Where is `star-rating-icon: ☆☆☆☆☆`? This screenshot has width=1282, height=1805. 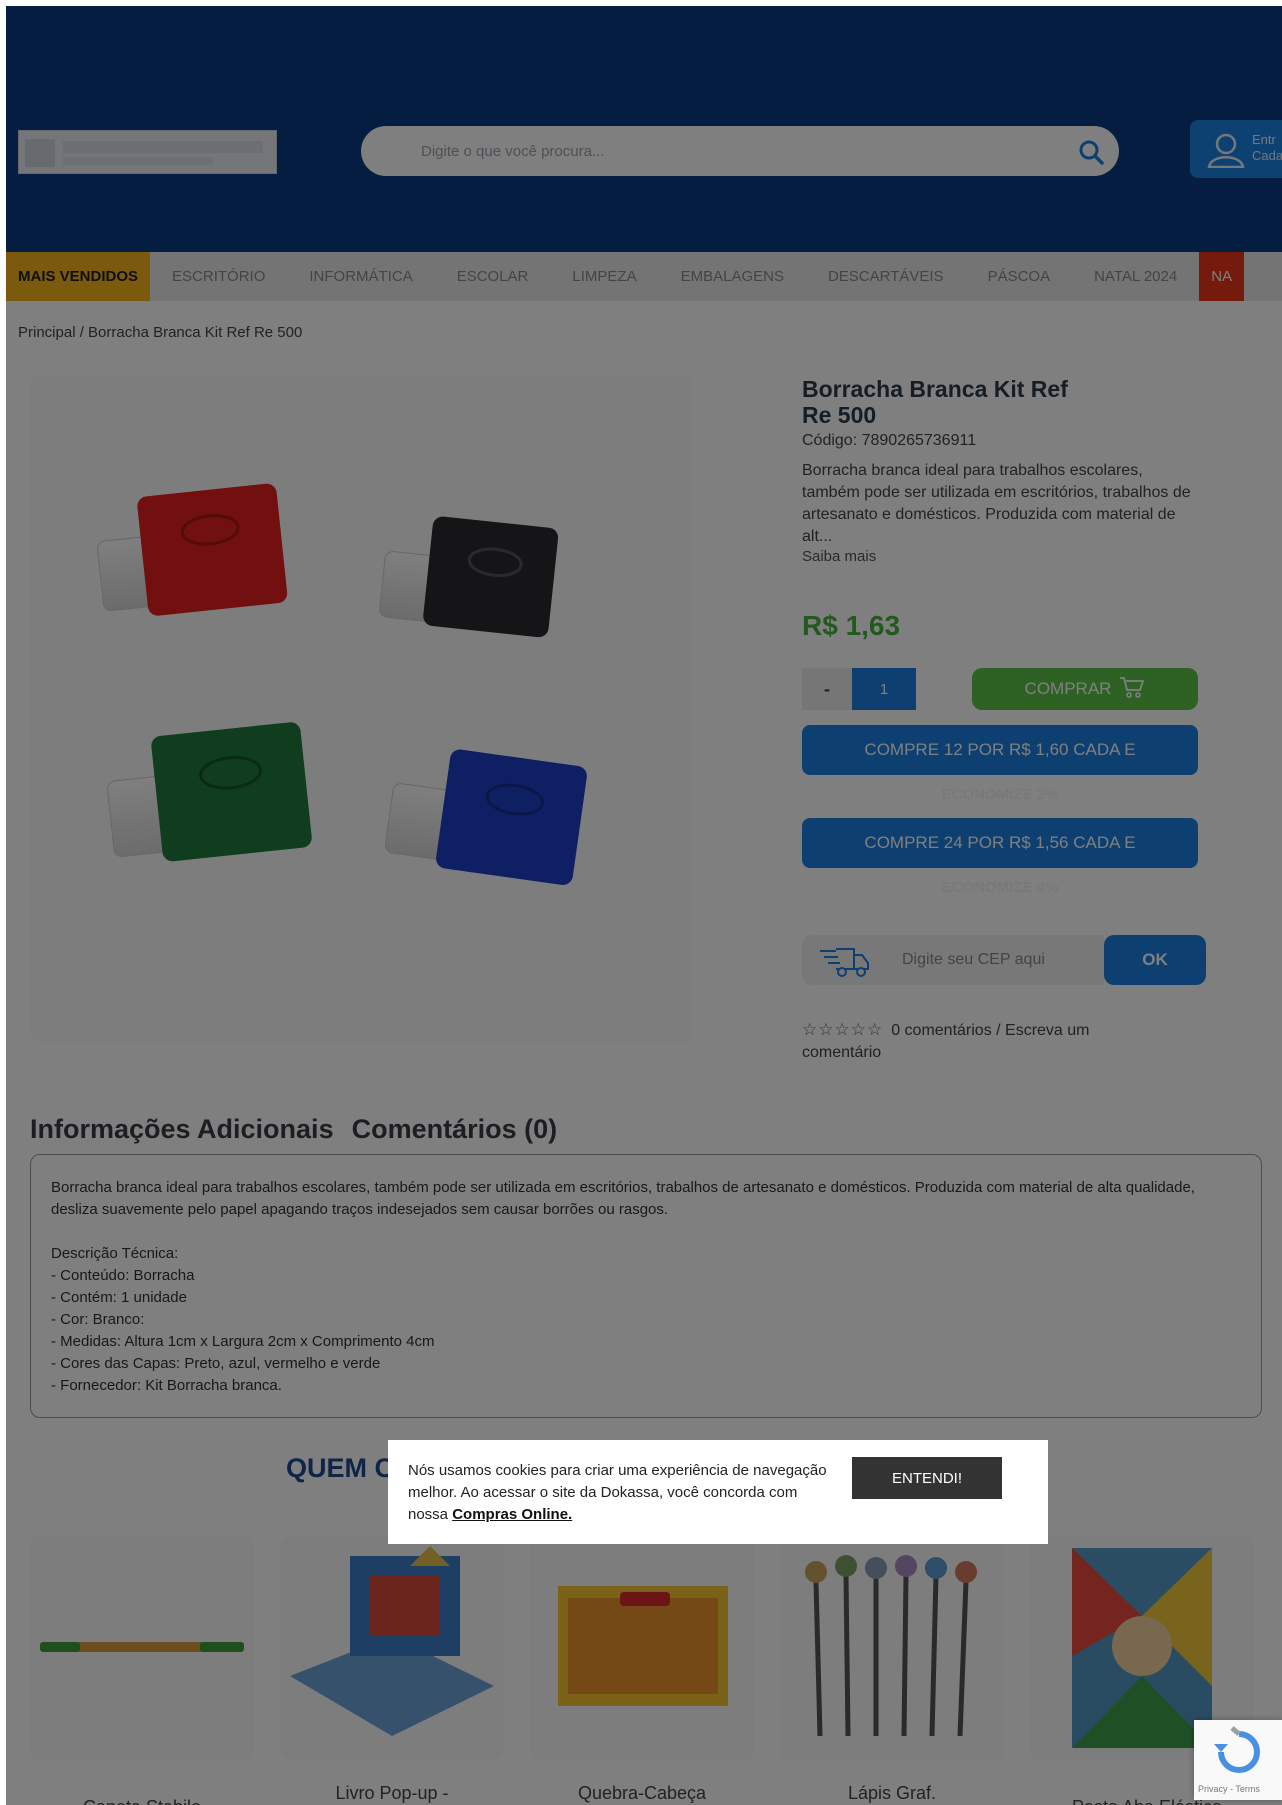
star-rating-icon: ☆☆☆☆☆ is located at coordinates (842, 1029).